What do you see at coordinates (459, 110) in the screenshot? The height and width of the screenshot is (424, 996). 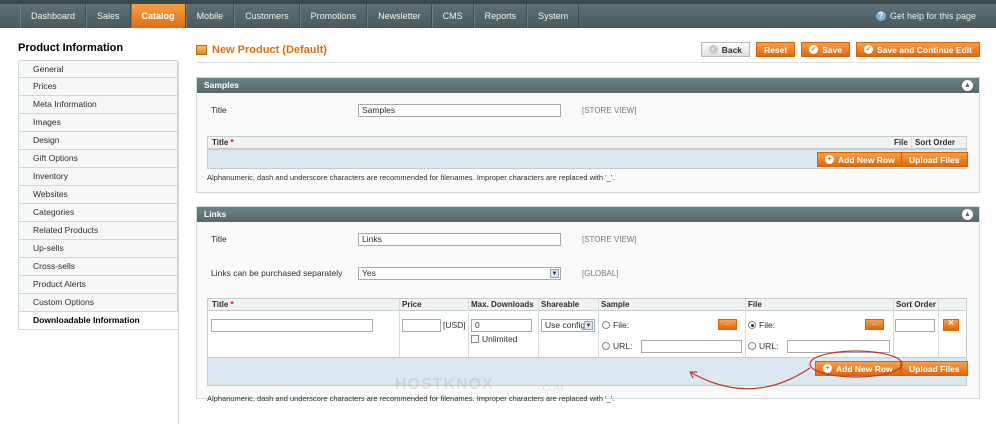 I see `samples-title-input: Samples` at bounding box center [459, 110].